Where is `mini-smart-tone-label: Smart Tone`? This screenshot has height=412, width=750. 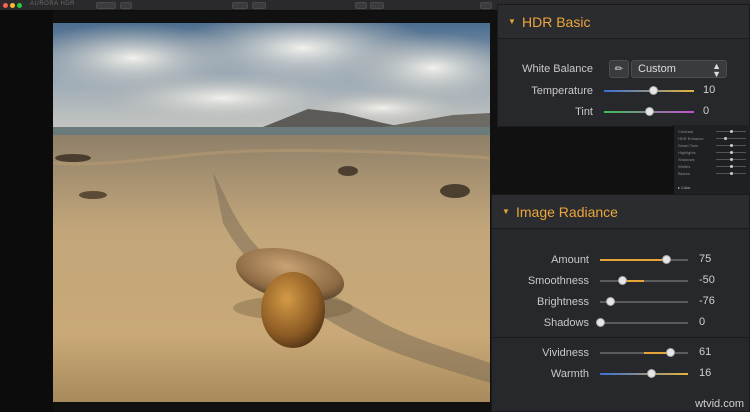 mini-smart-tone-label: Smart Tone is located at coordinates (688, 145).